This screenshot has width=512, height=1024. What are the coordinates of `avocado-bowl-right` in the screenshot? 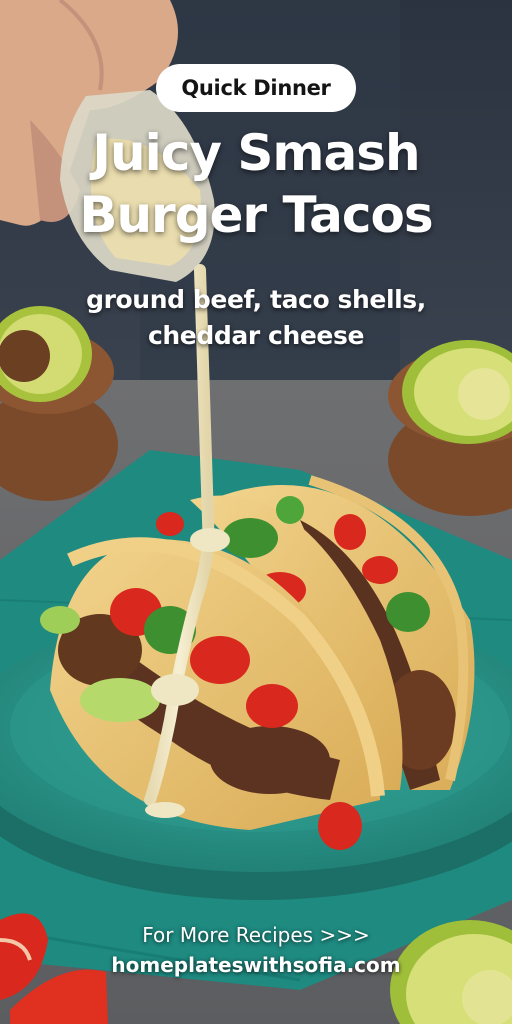 It's located at (450, 428).